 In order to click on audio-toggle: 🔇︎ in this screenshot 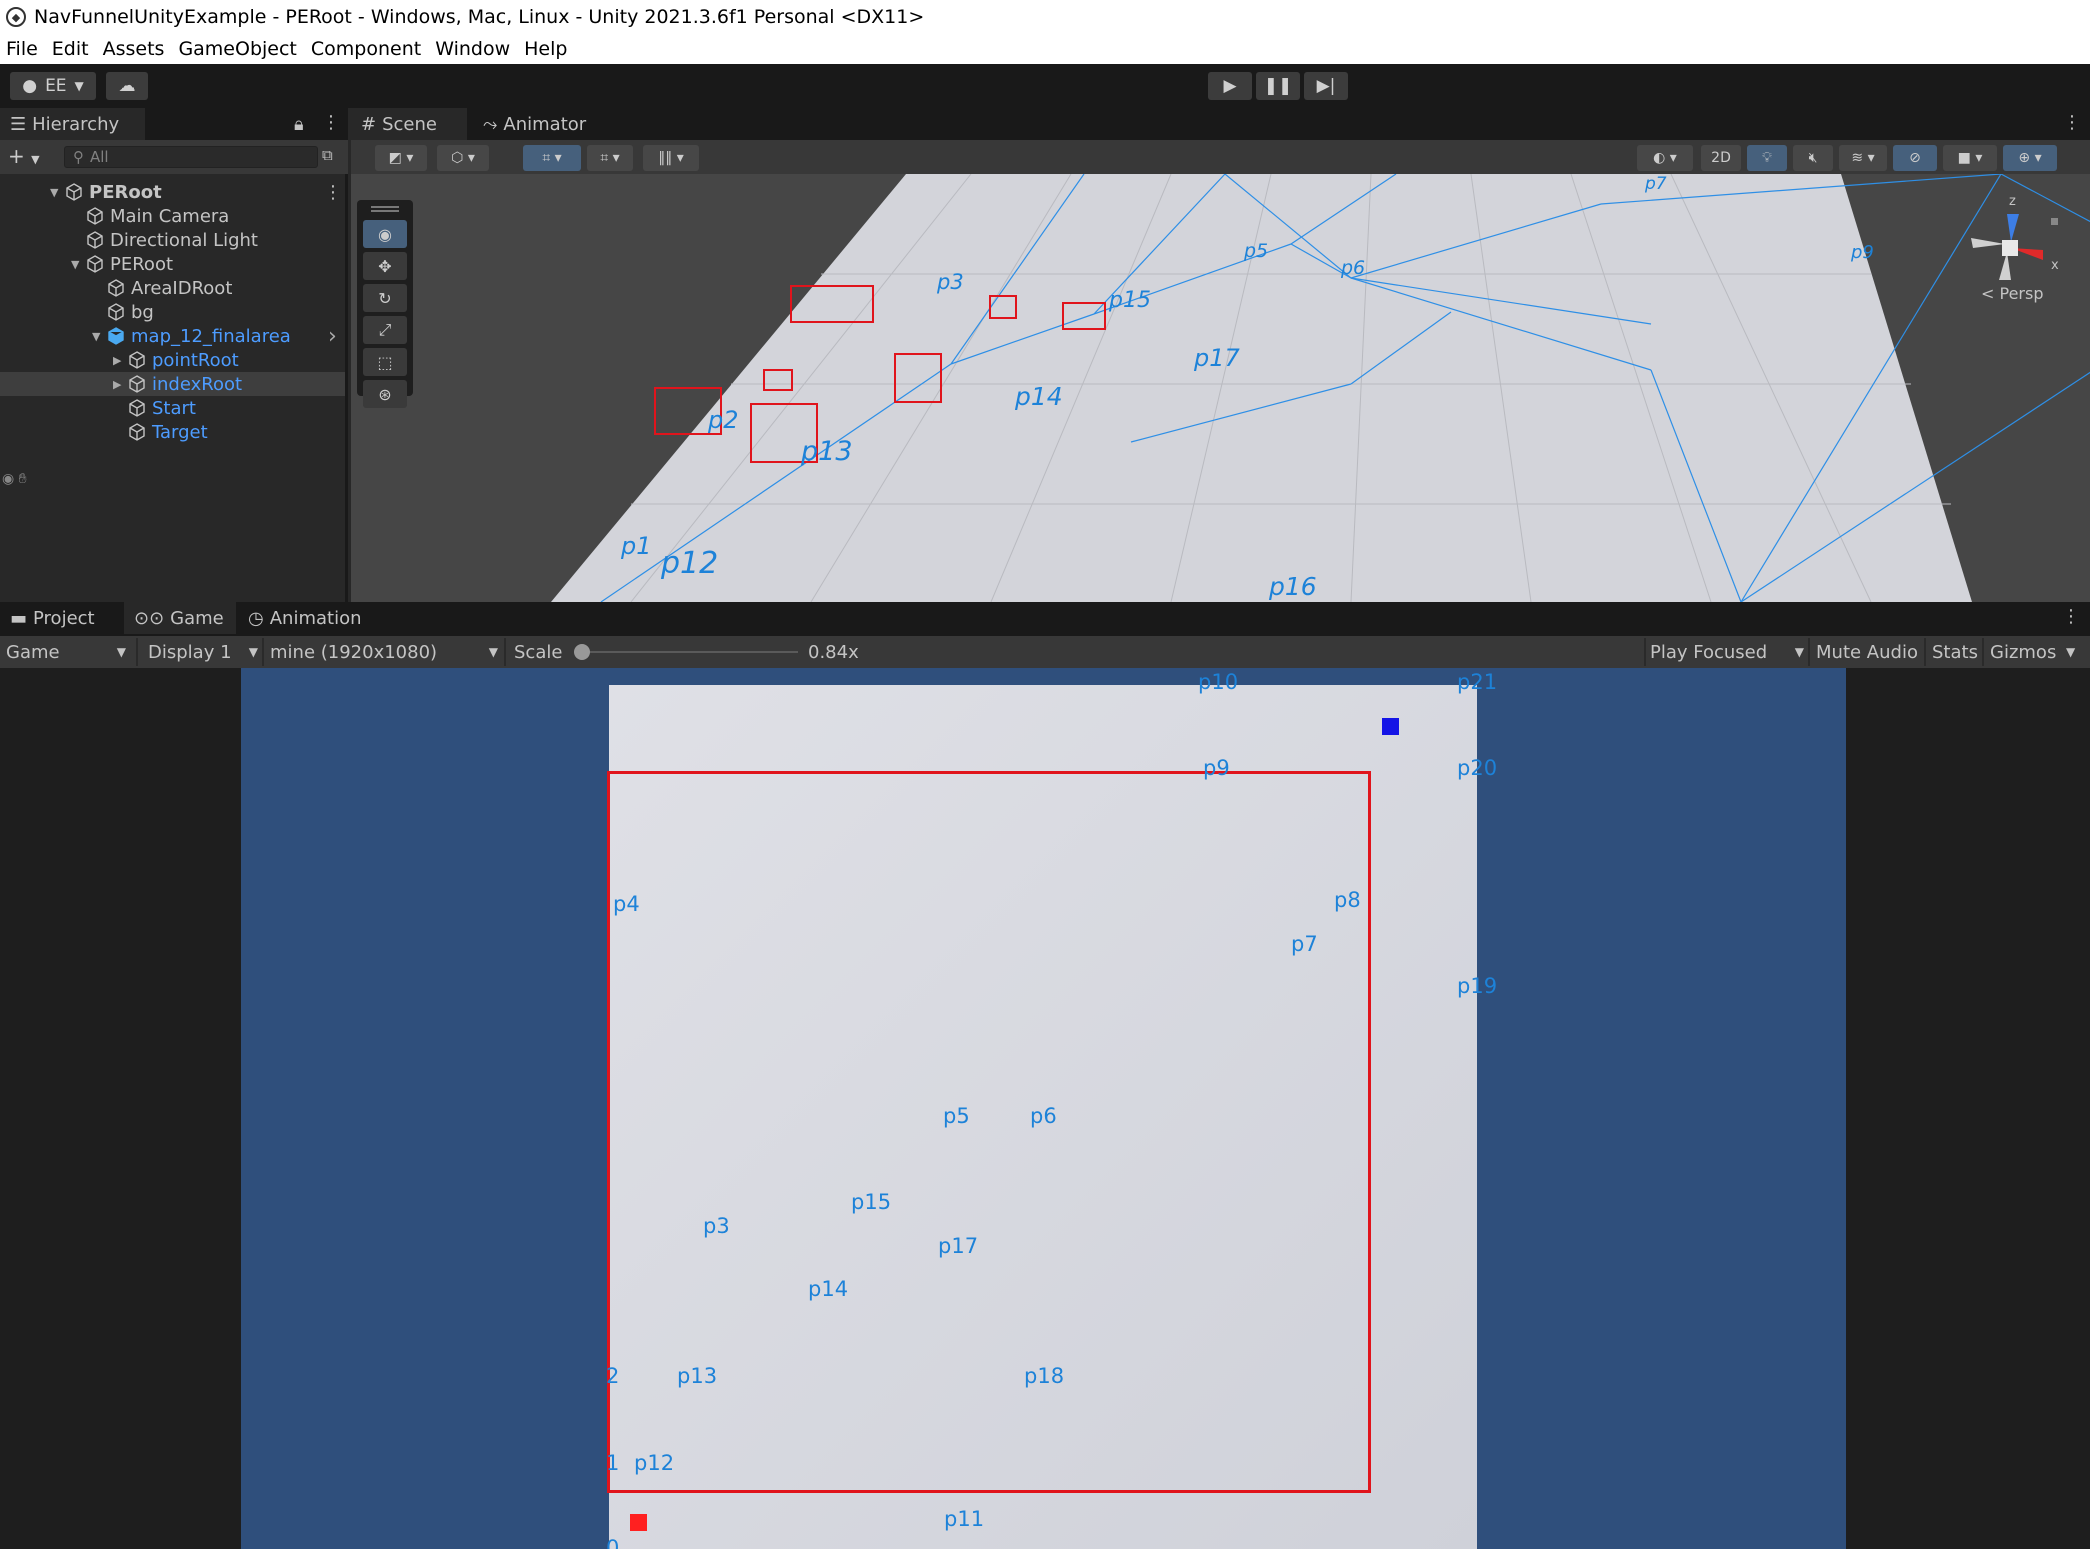, I will do `click(1813, 158)`.